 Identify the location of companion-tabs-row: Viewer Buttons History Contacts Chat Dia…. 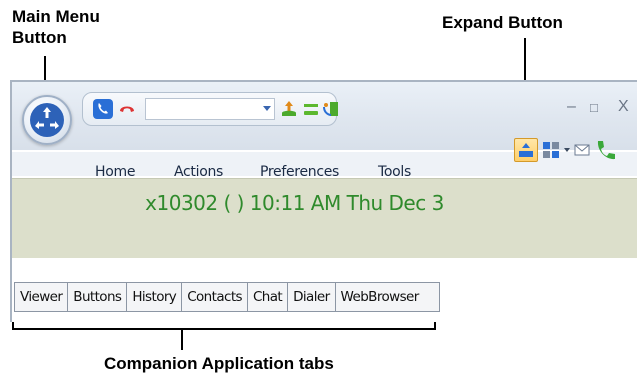
(324, 297).